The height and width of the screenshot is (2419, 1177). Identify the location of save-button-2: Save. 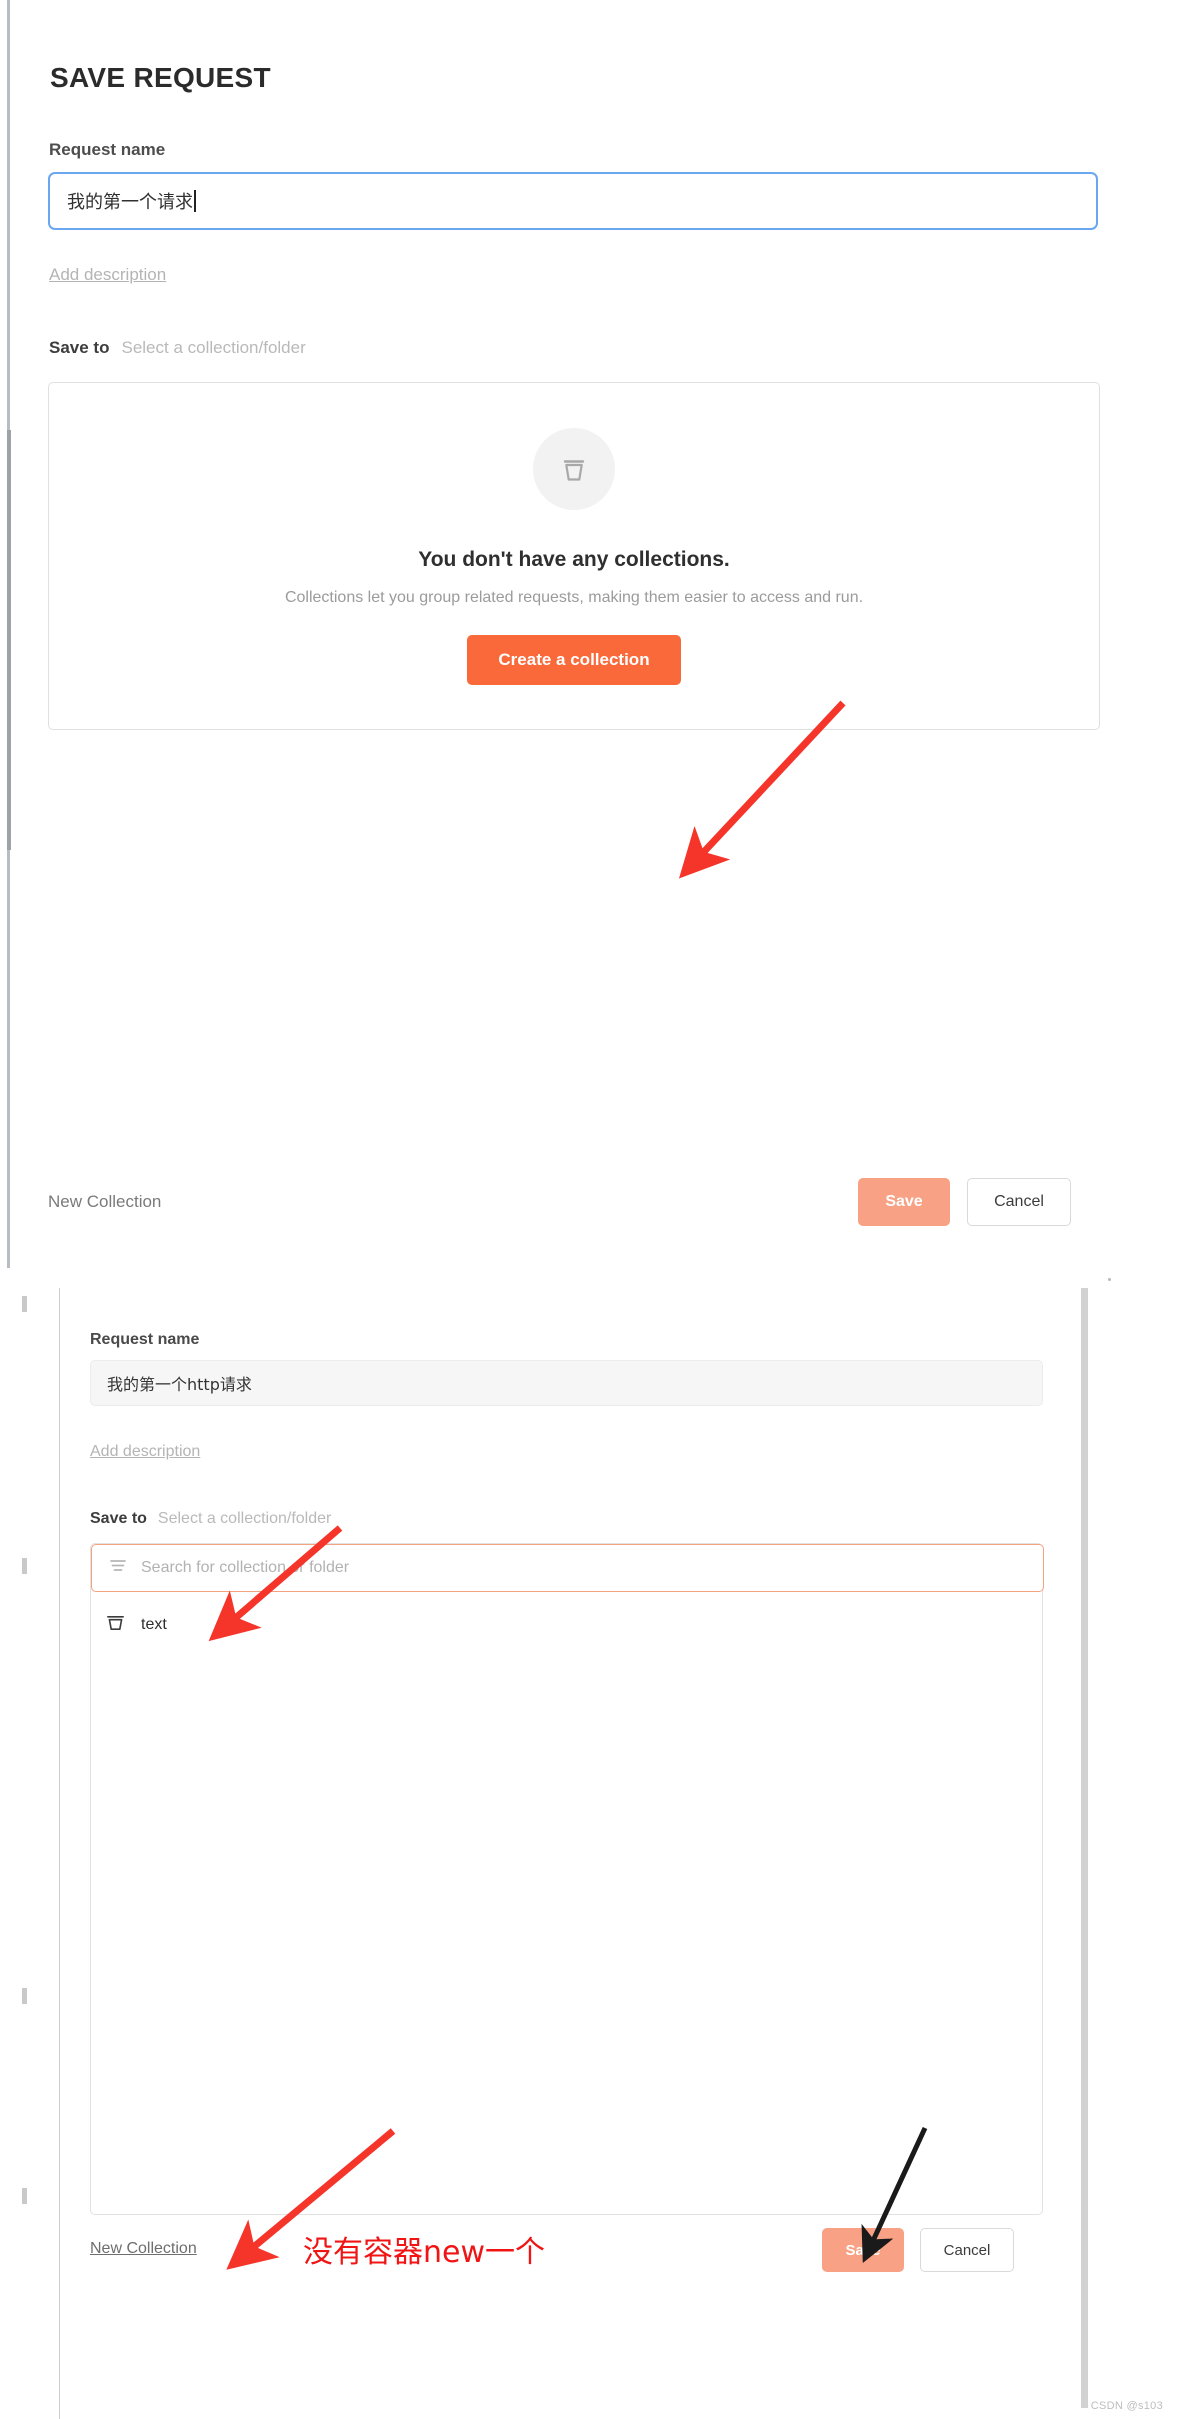
(863, 2250).